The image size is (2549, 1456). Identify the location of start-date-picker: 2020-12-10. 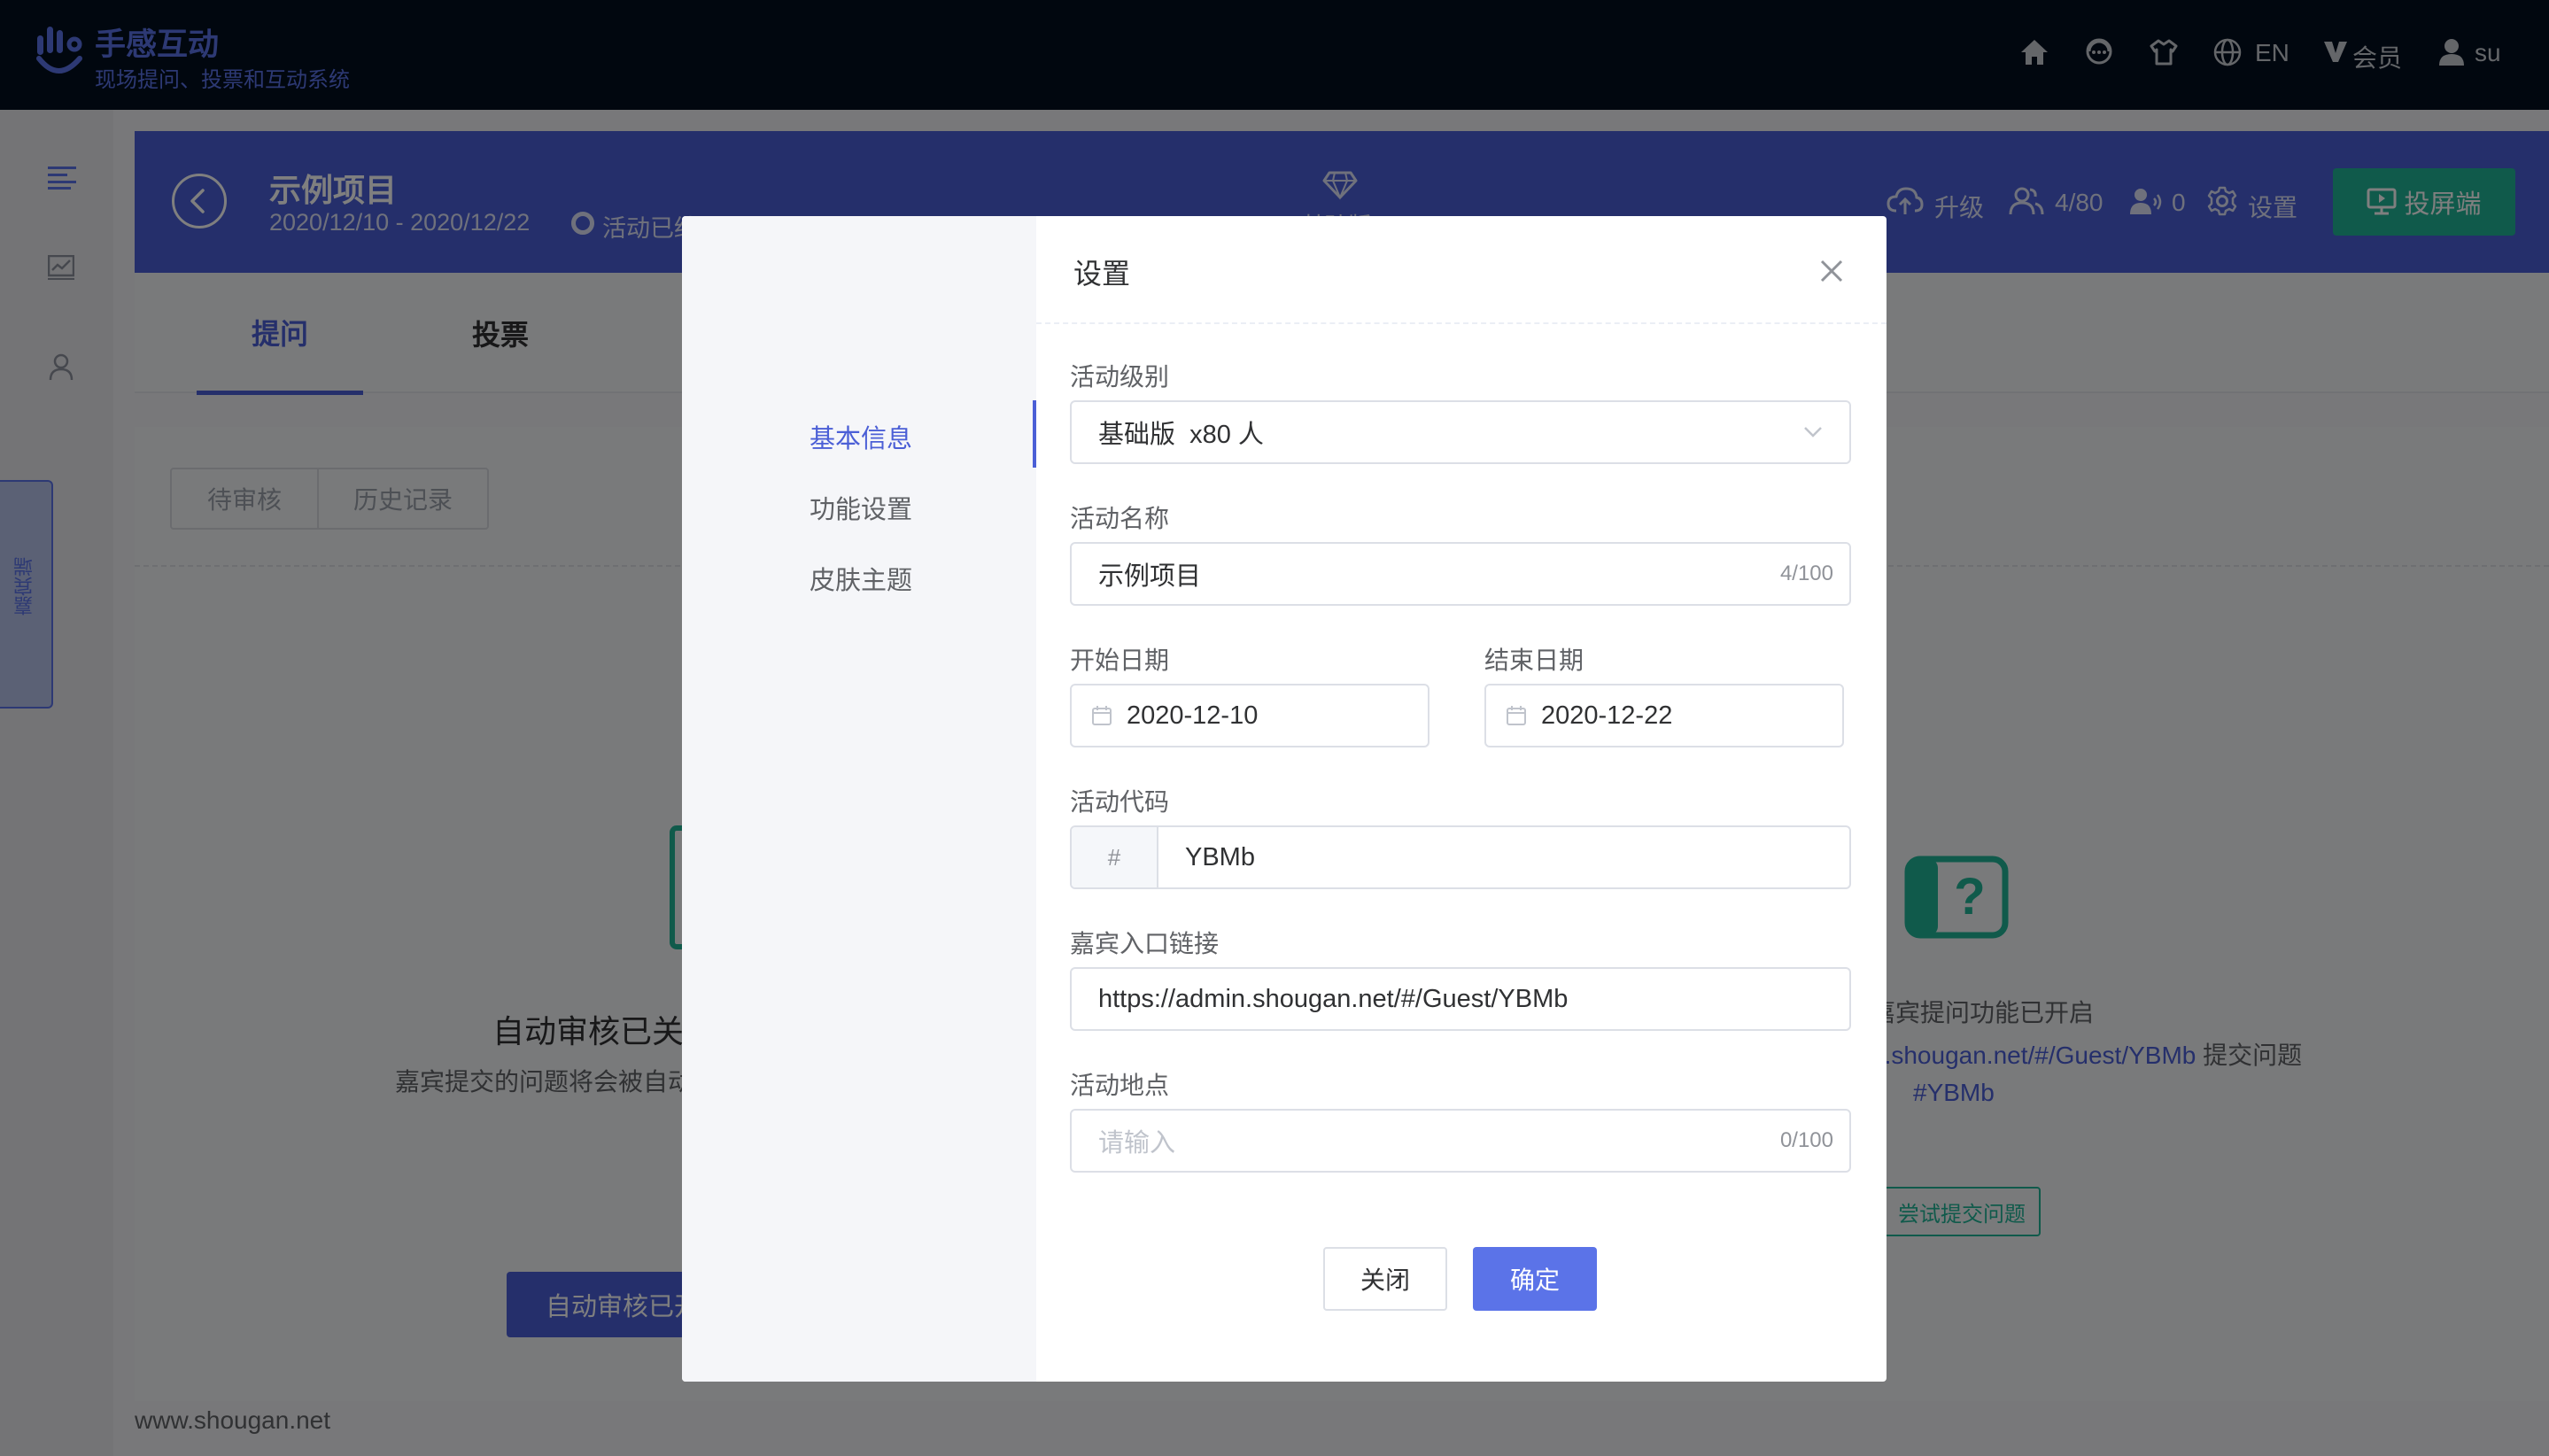
(1249, 715).